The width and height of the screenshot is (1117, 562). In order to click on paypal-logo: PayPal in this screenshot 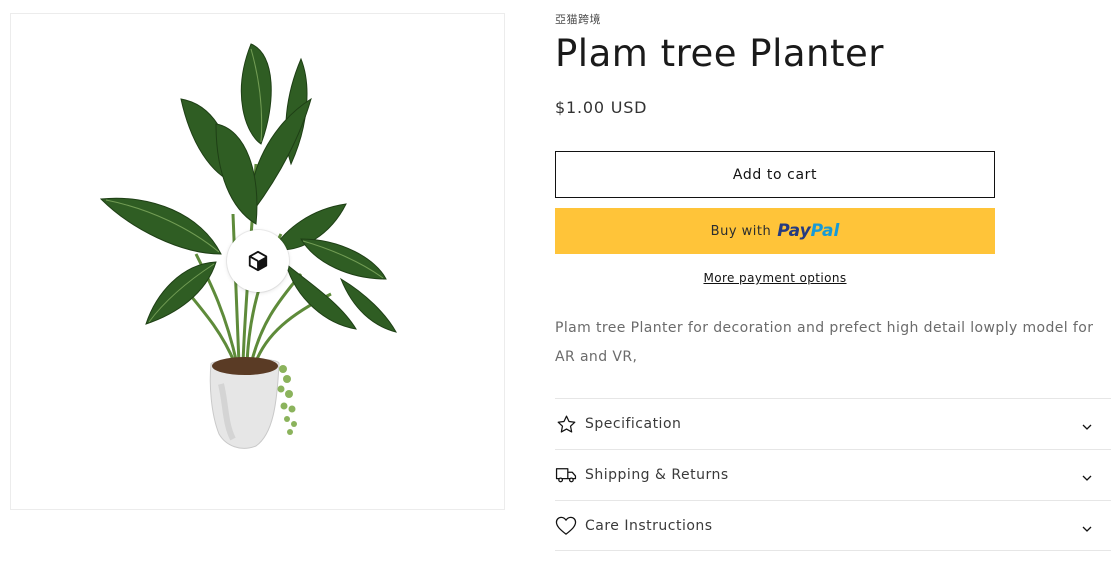, I will do `click(808, 231)`.